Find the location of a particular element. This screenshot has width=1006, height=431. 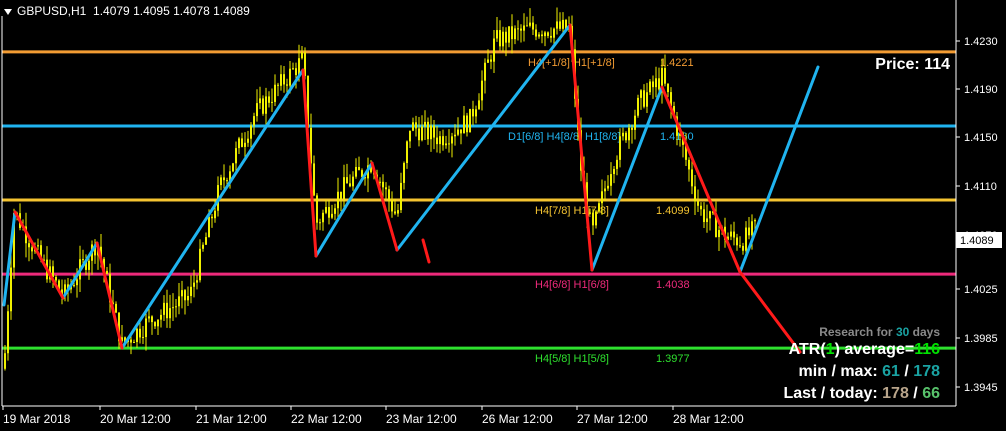

price-tick-label: 1.4230 is located at coordinates (981, 42).